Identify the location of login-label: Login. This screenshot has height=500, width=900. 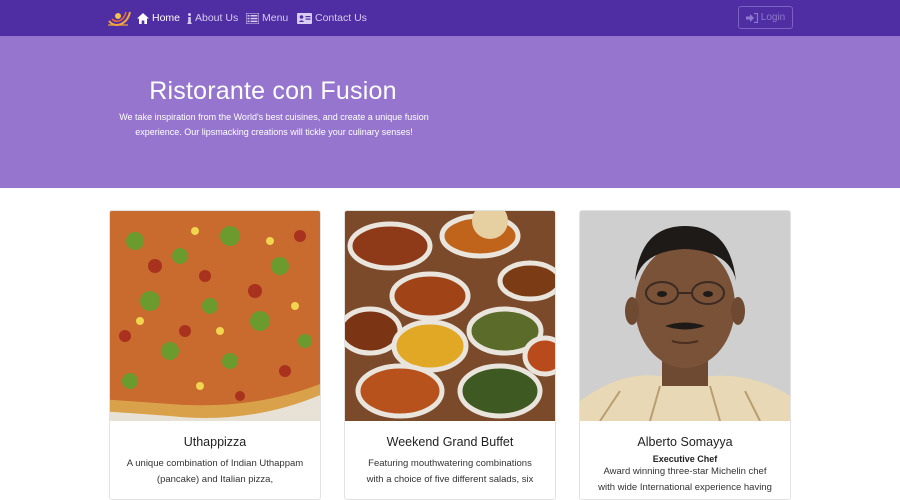
(773, 17).